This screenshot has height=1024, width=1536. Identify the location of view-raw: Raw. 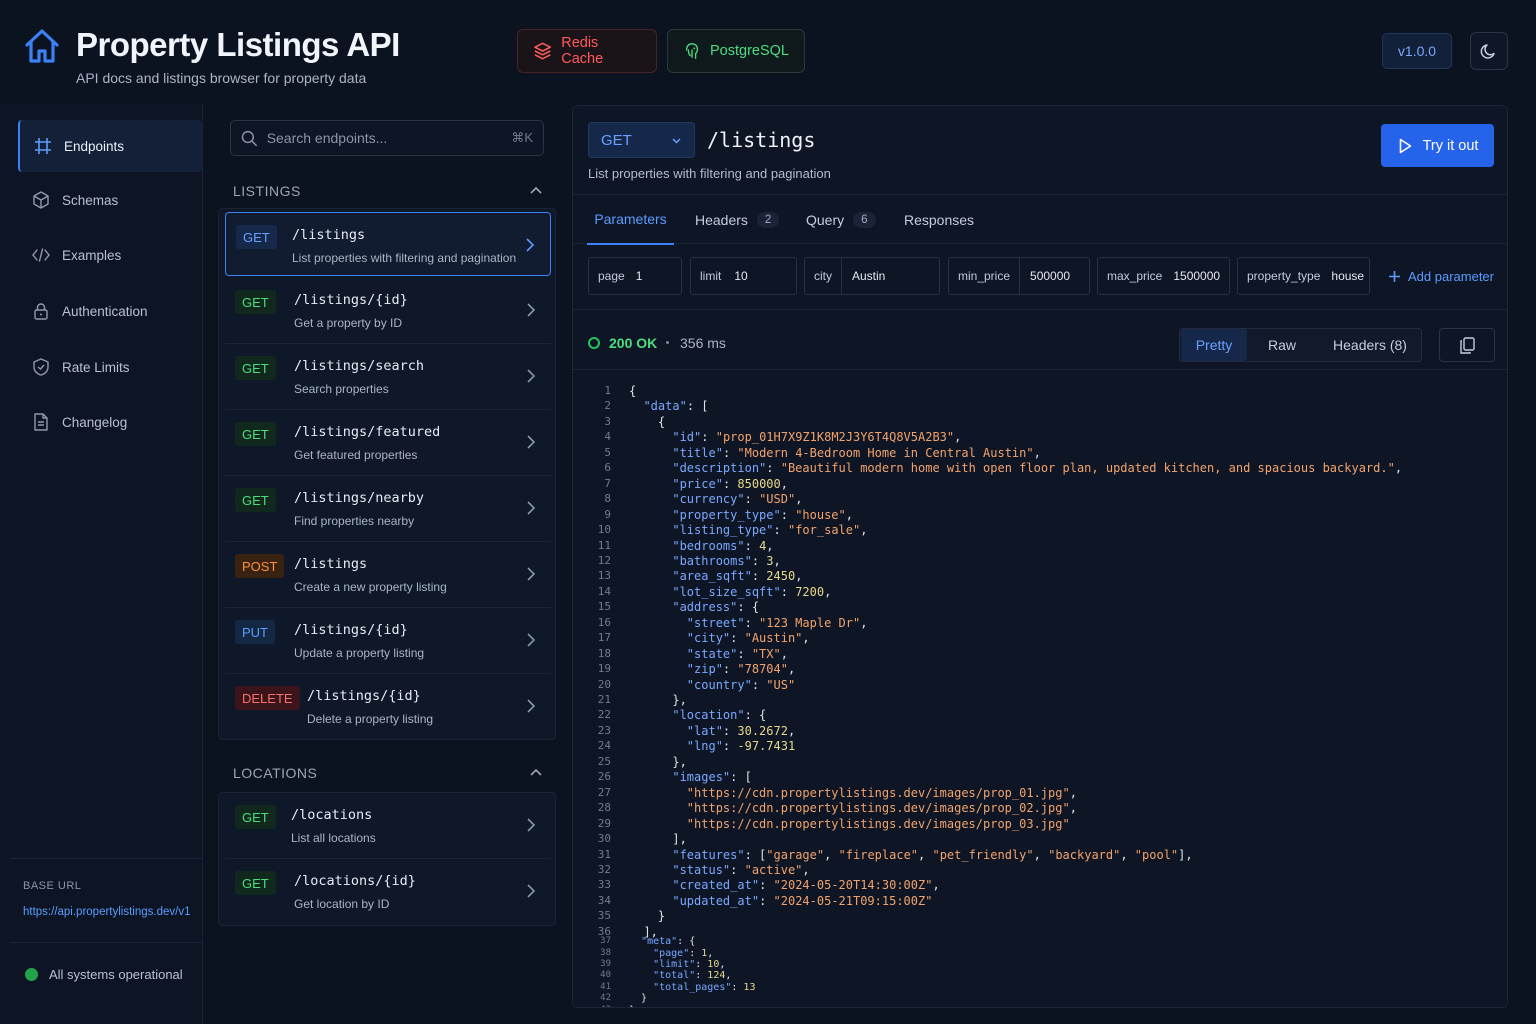
(1282, 345).